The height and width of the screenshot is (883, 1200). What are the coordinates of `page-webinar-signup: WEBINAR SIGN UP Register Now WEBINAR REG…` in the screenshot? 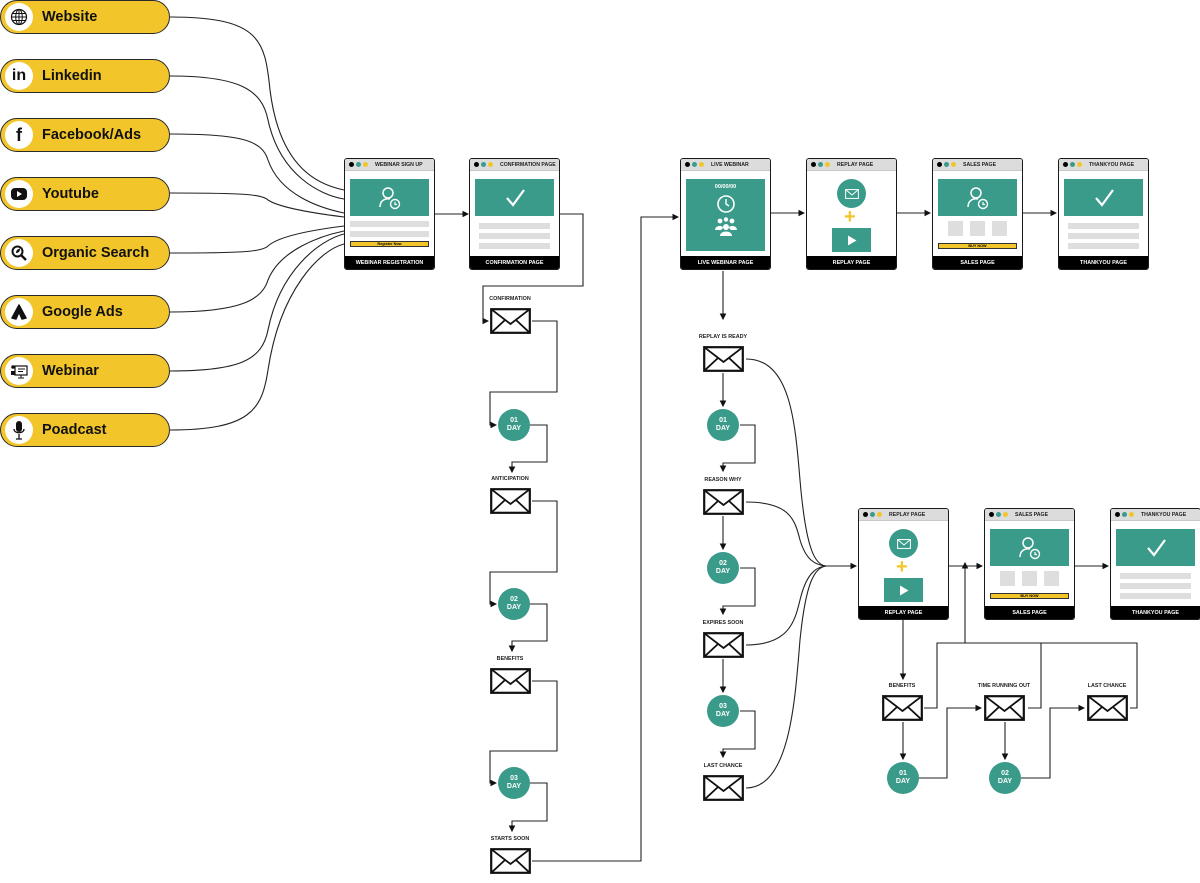 It's located at (389, 214).